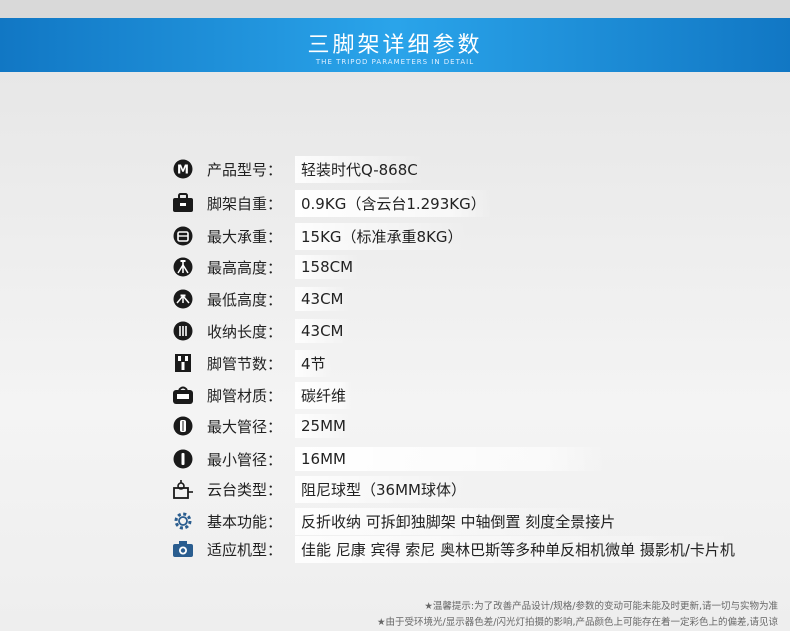  Describe the element at coordinates (395, 62) in the screenshot. I see `page-subtitle: THE TRIPOD PARAMETERS IN DETAIL` at that location.